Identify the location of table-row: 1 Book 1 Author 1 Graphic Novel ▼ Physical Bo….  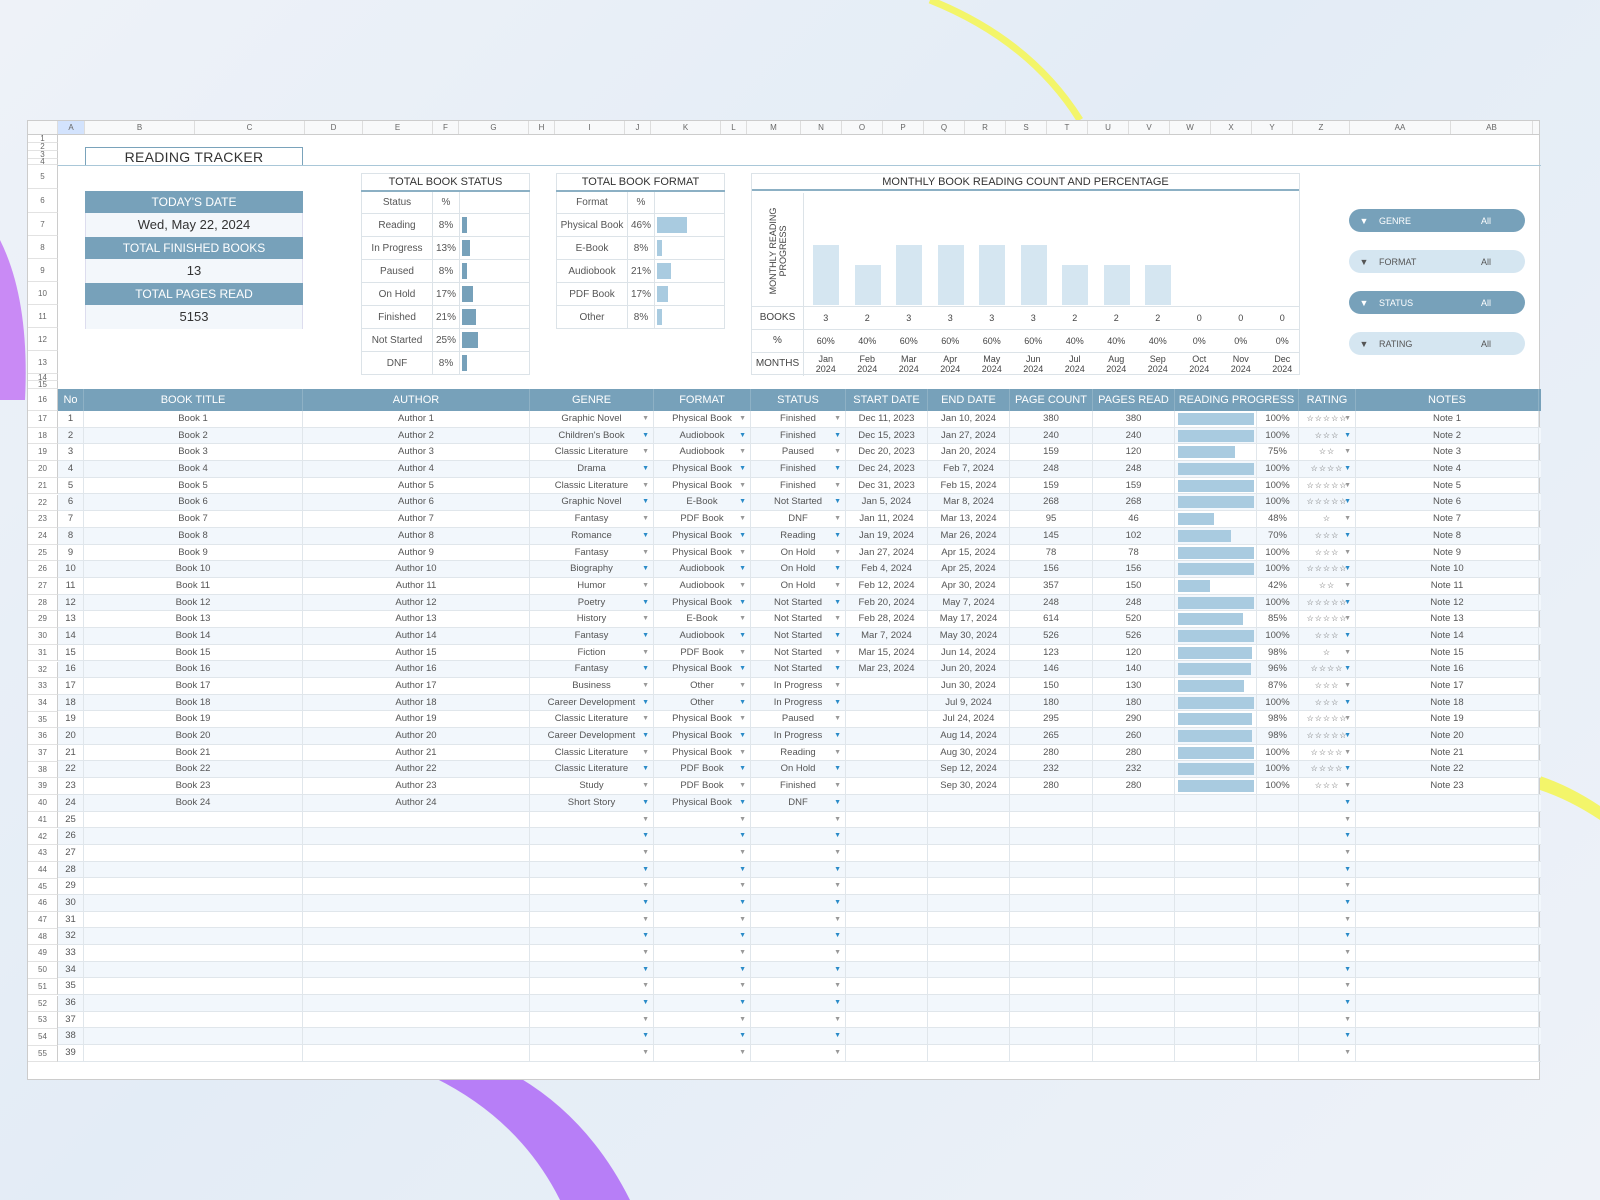
(799, 419).